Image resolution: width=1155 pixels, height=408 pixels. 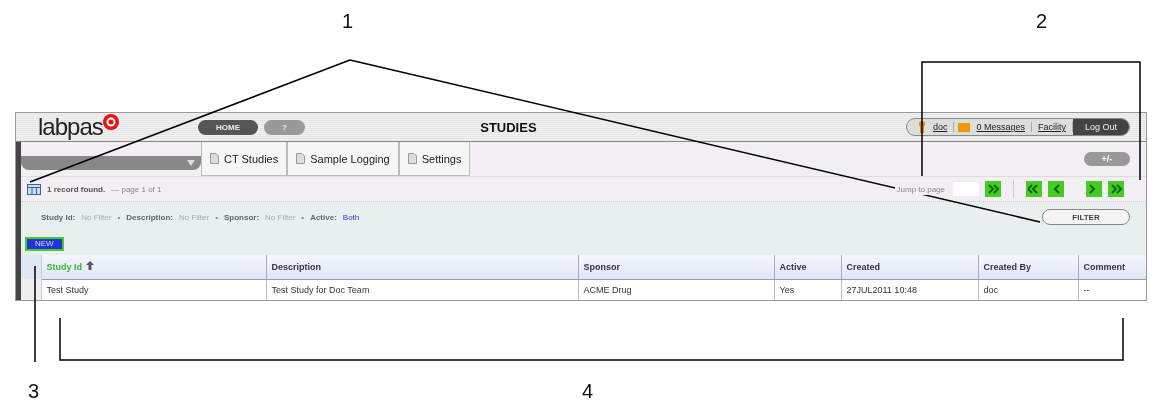 I want to click on column-header: Created, so click(x=909, y=266).